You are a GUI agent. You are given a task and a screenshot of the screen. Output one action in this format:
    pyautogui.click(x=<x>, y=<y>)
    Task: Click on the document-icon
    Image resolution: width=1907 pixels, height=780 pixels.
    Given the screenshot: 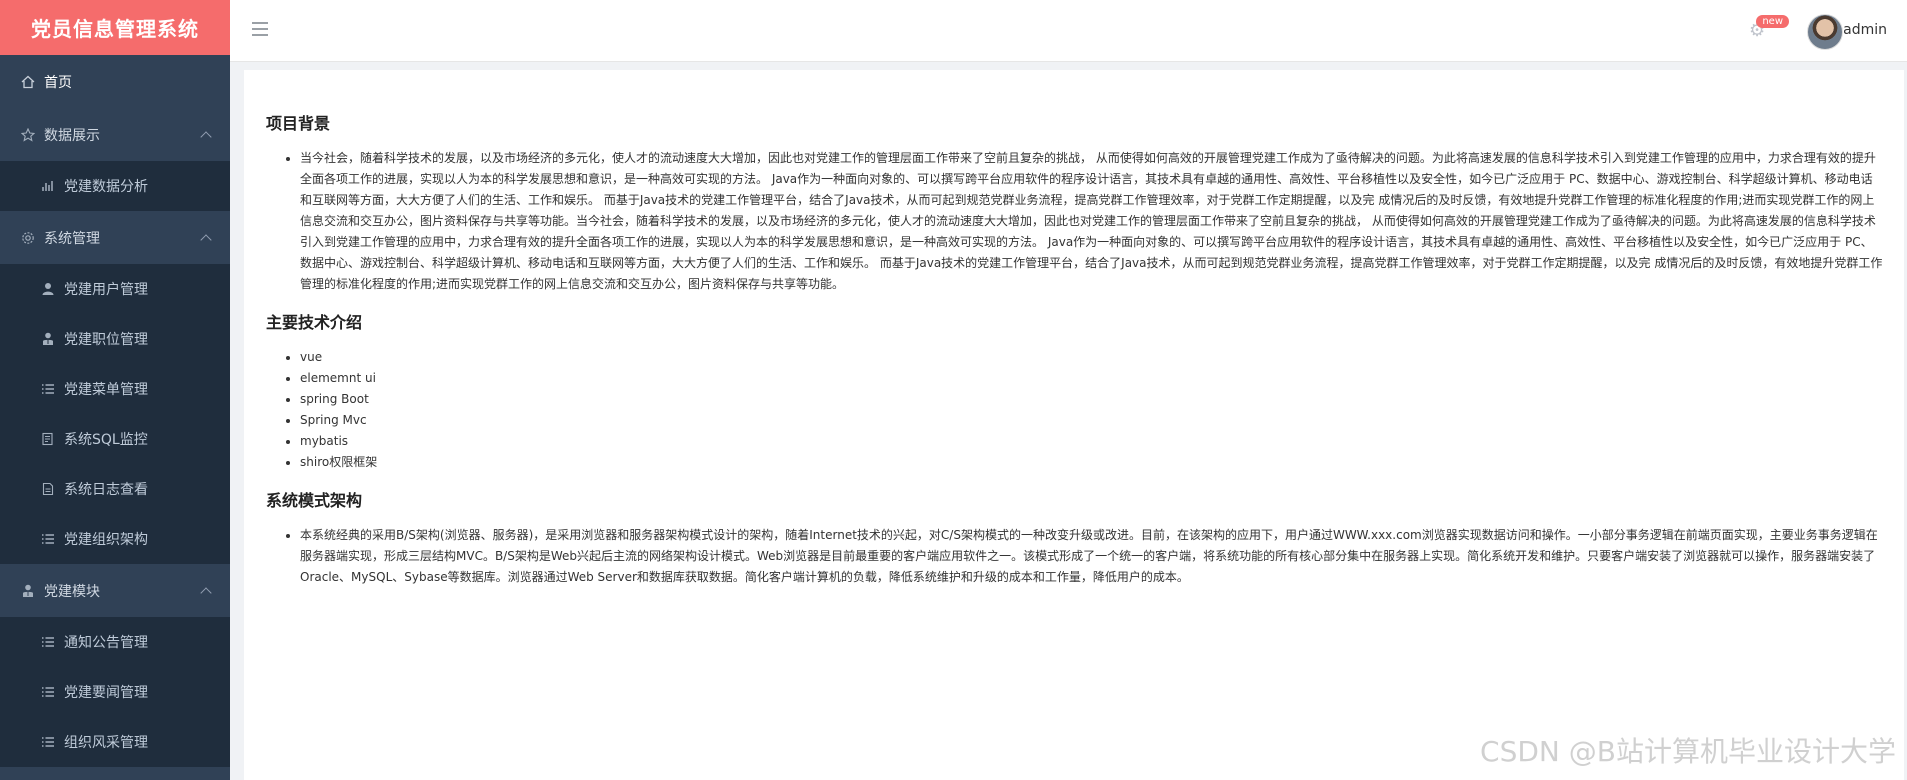 What is the action you would take?
    pyautogui.click(x=48, y=489)
    